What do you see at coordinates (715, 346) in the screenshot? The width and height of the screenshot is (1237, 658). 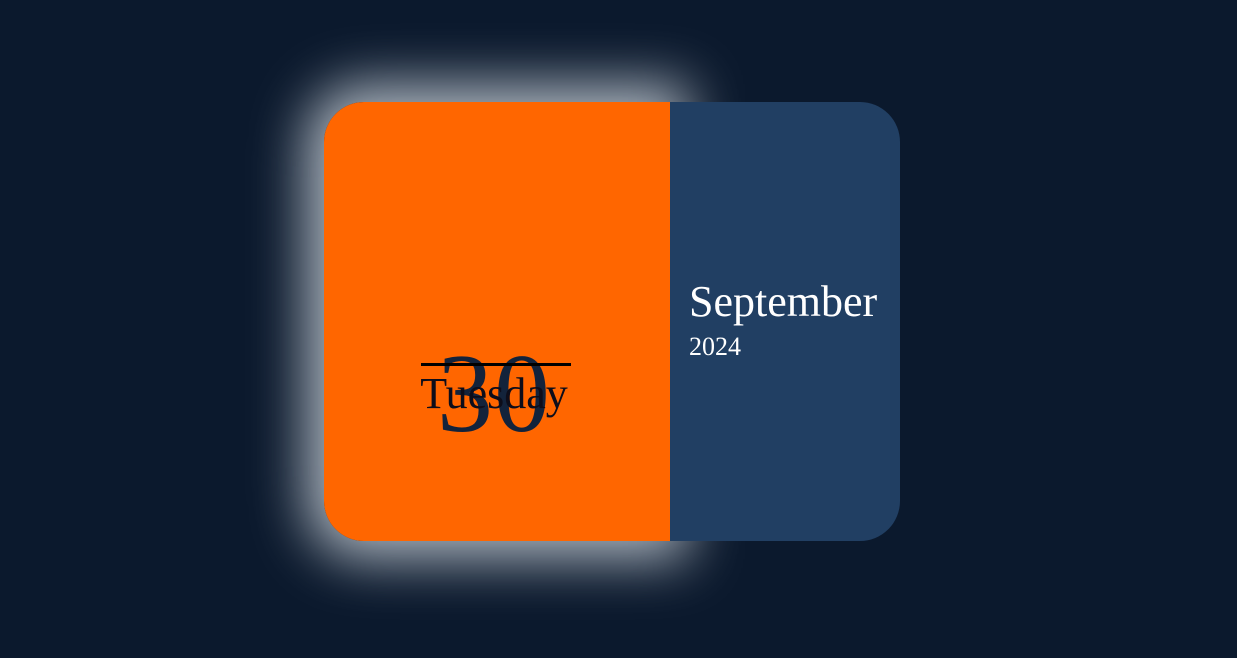 I see `year-label: 2024` at bounding box center [715, 346].